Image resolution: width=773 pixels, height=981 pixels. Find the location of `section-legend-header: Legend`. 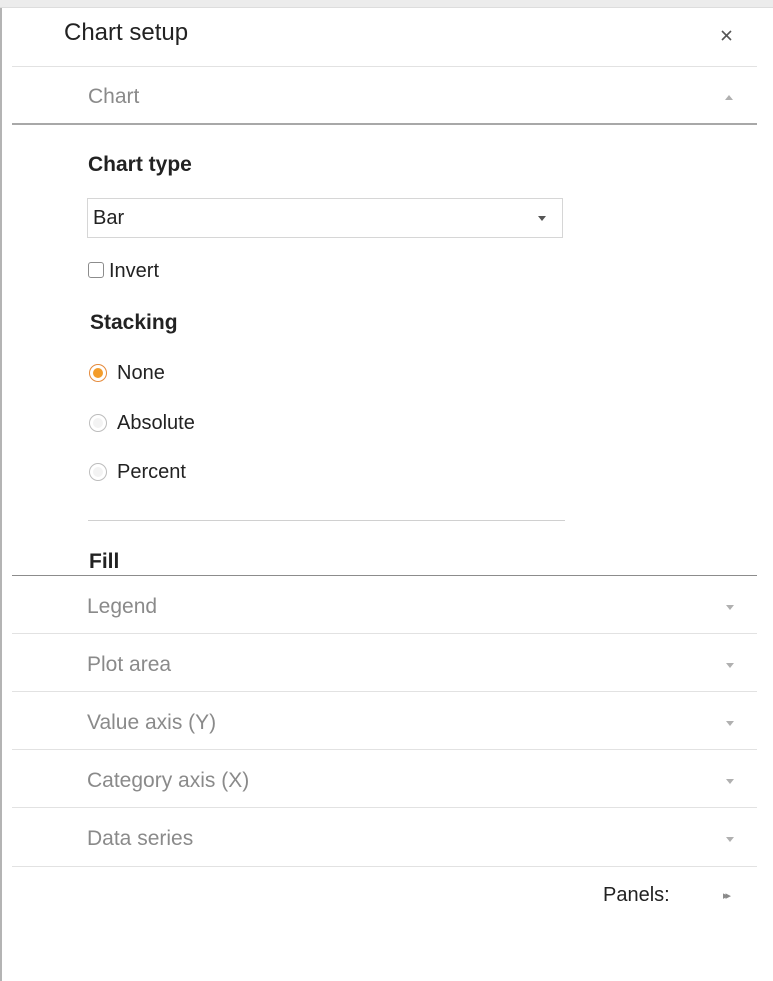

section-legend-header: Legend is located at coordinates (122, 607).